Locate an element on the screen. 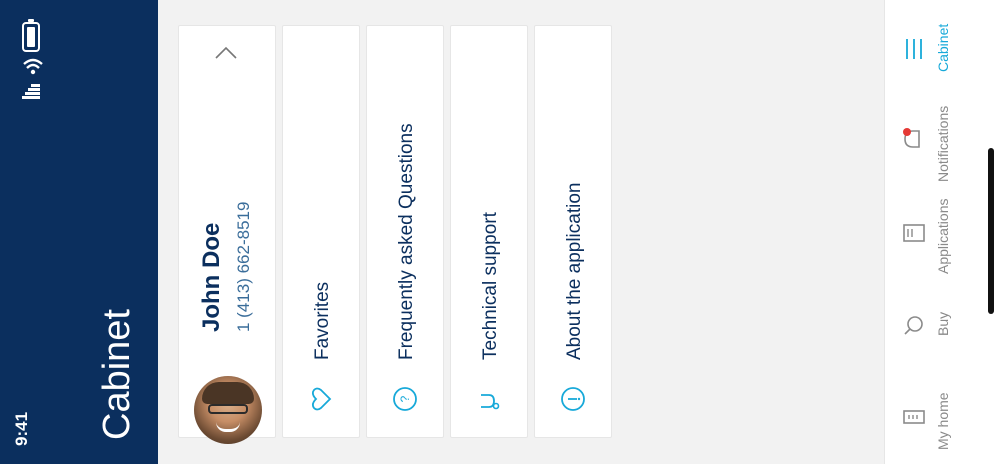 The image size is (1000, 464). favorites-item is located at coordinates (321, 231).